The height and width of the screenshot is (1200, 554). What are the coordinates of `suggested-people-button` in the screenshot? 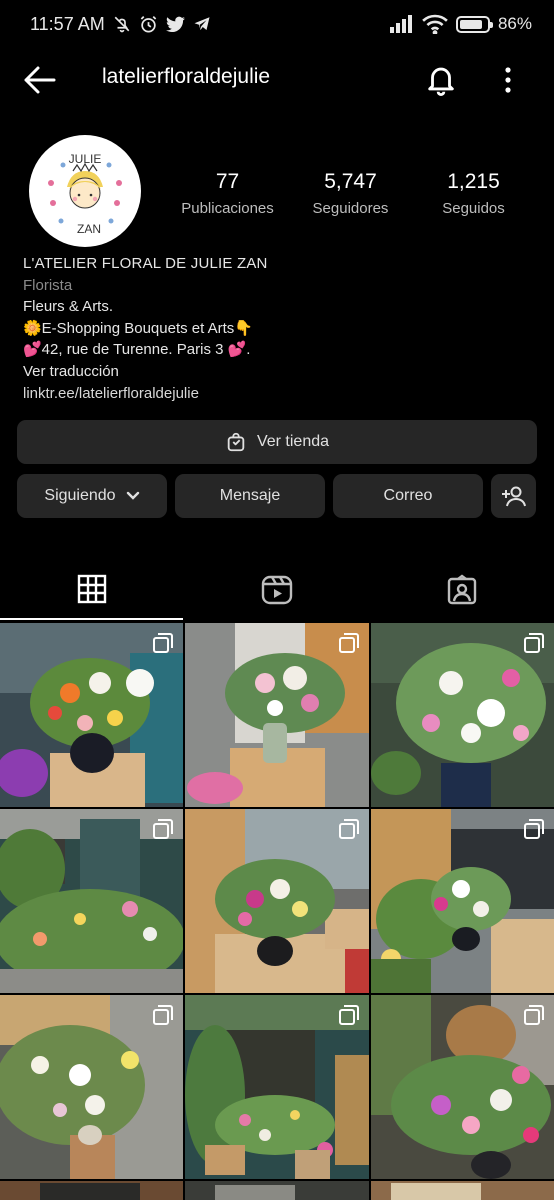 It's located at (513, 496).